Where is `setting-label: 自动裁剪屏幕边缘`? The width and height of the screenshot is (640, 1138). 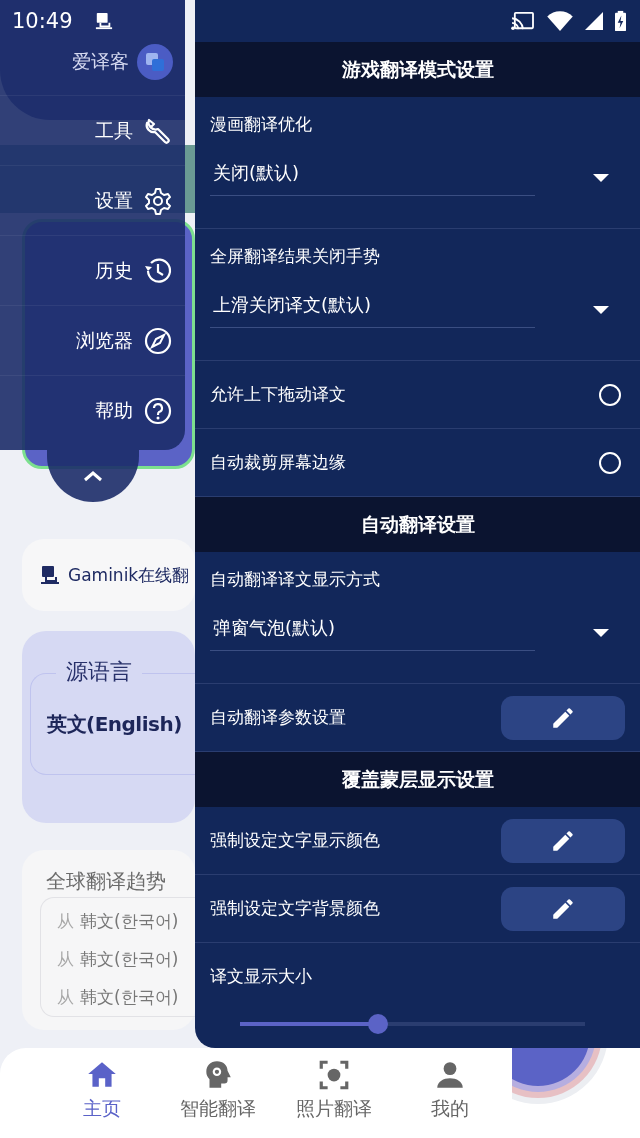 setting-label: 自动裁剪屏幕边缘 is located at coordinates (278, 462).